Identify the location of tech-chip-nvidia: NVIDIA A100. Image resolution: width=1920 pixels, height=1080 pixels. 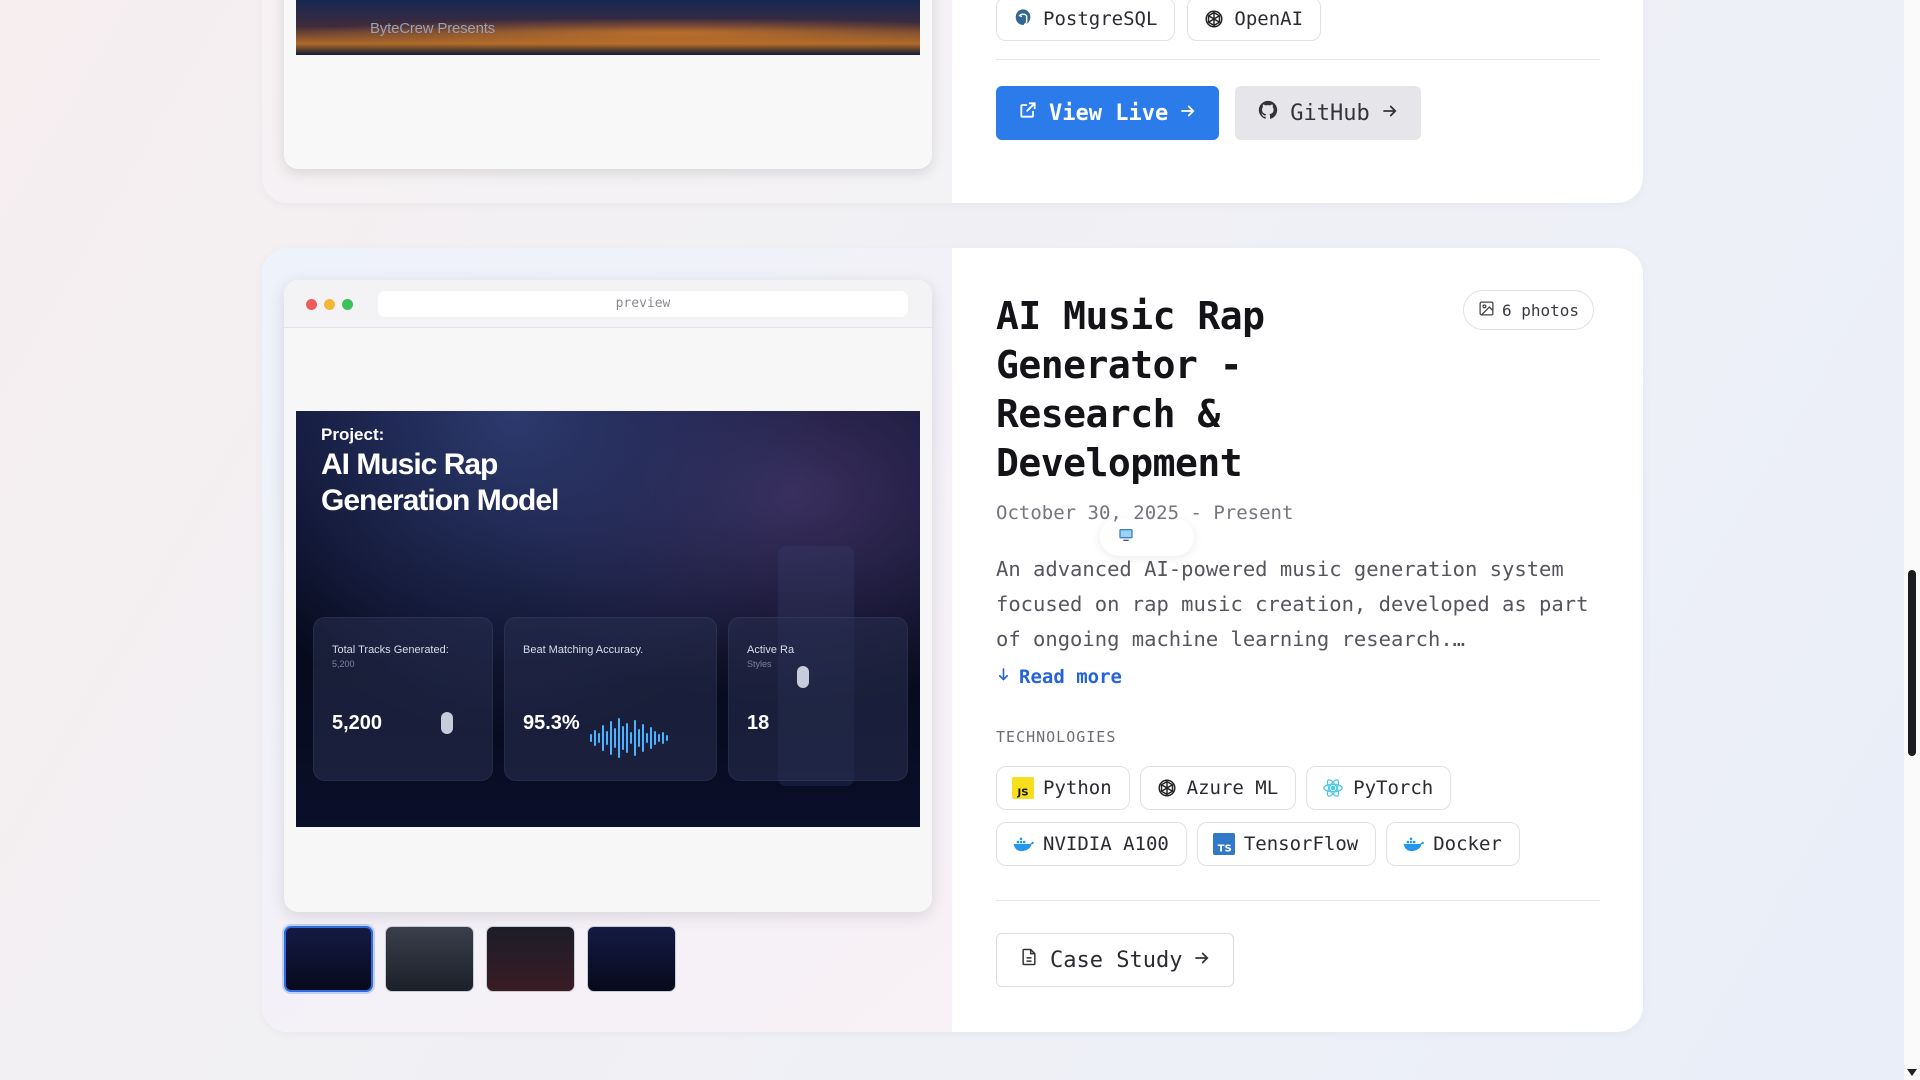
(1091, 844).